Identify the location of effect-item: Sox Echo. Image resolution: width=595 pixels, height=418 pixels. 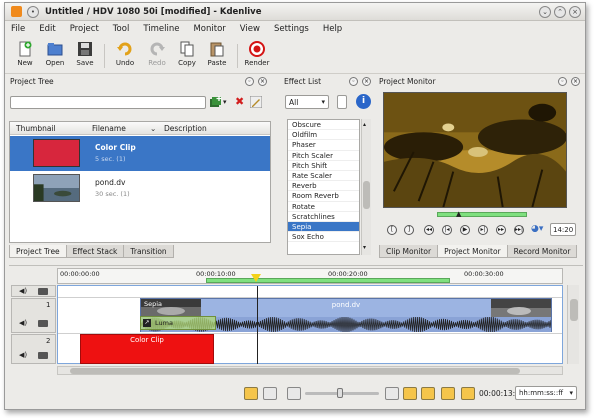
(323, 237).